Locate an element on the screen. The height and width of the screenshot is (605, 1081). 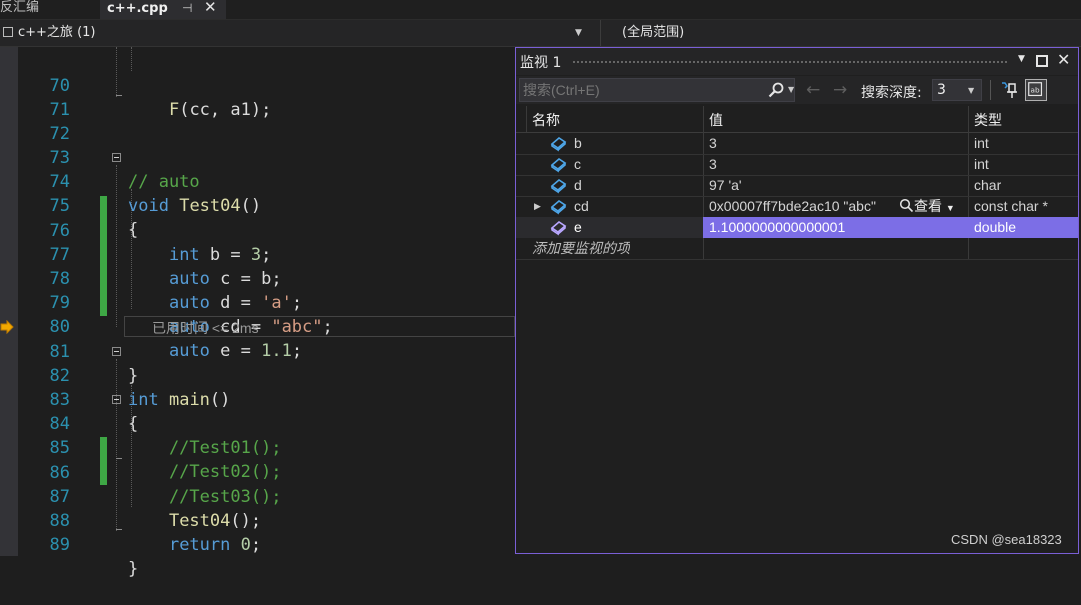
perf-tip: 已用时间 <= 2ms is located at coordinates (205, 328).